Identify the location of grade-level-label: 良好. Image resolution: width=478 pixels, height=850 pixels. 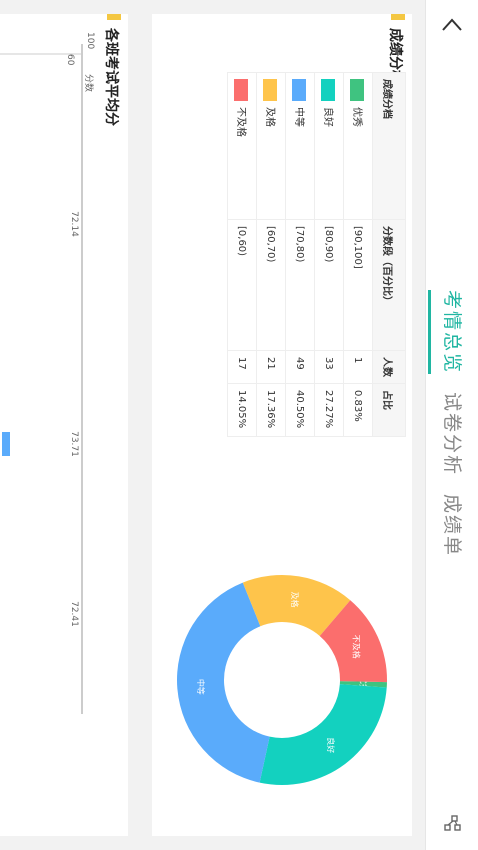
(327, 117).